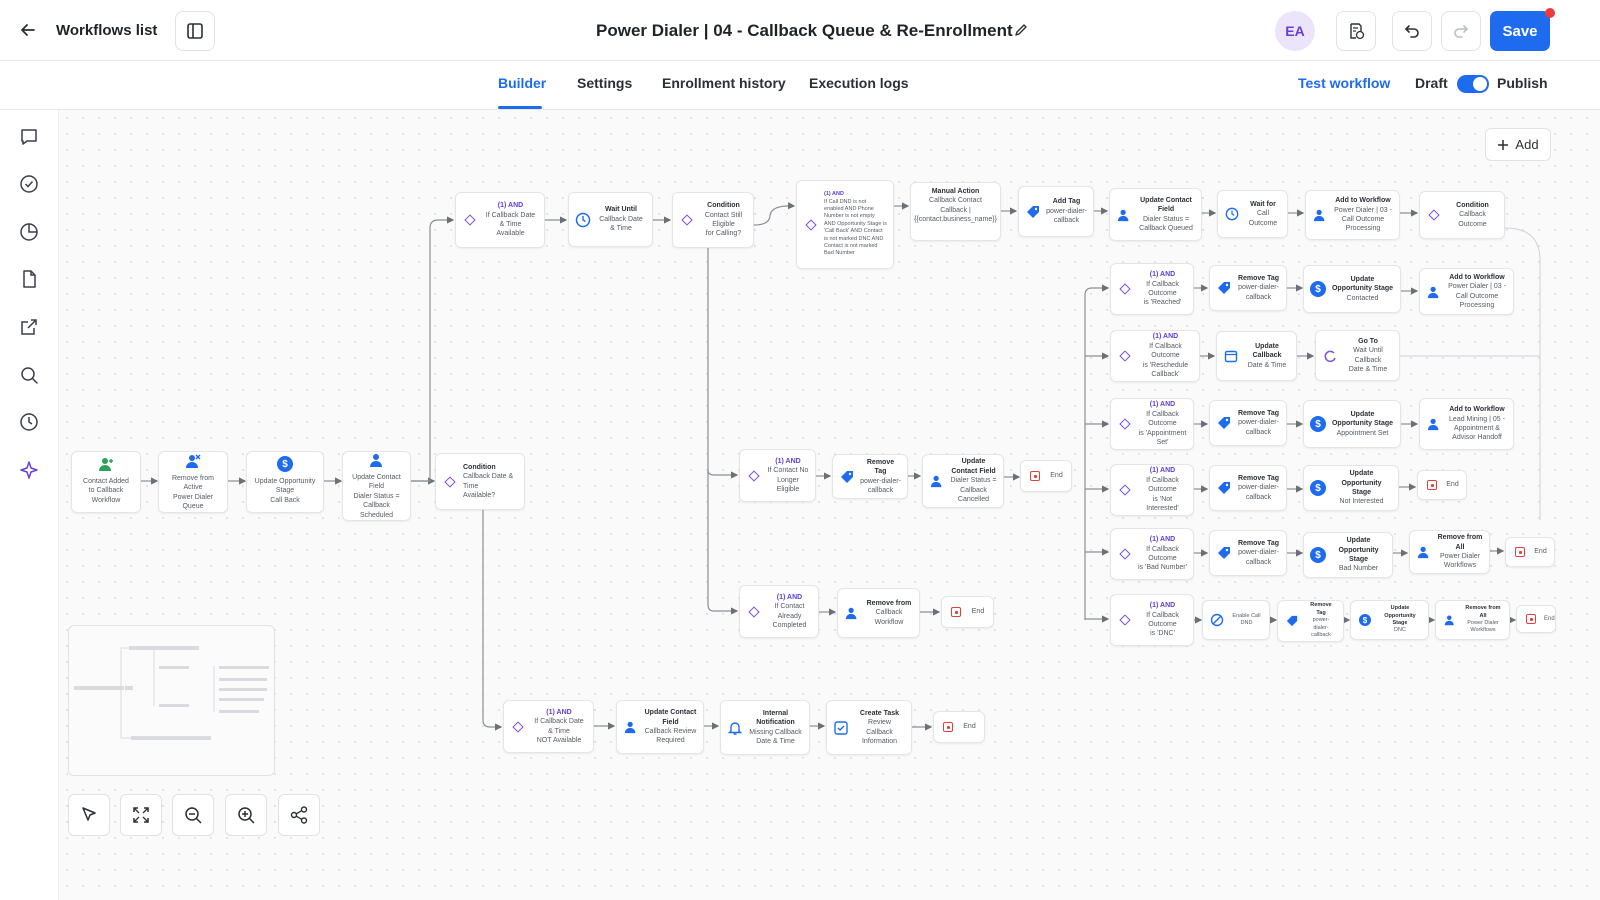  What do you see at coordinates (141, 815) in the screenshot?
I see `fit-view-button` at bounding box center [141, 815].